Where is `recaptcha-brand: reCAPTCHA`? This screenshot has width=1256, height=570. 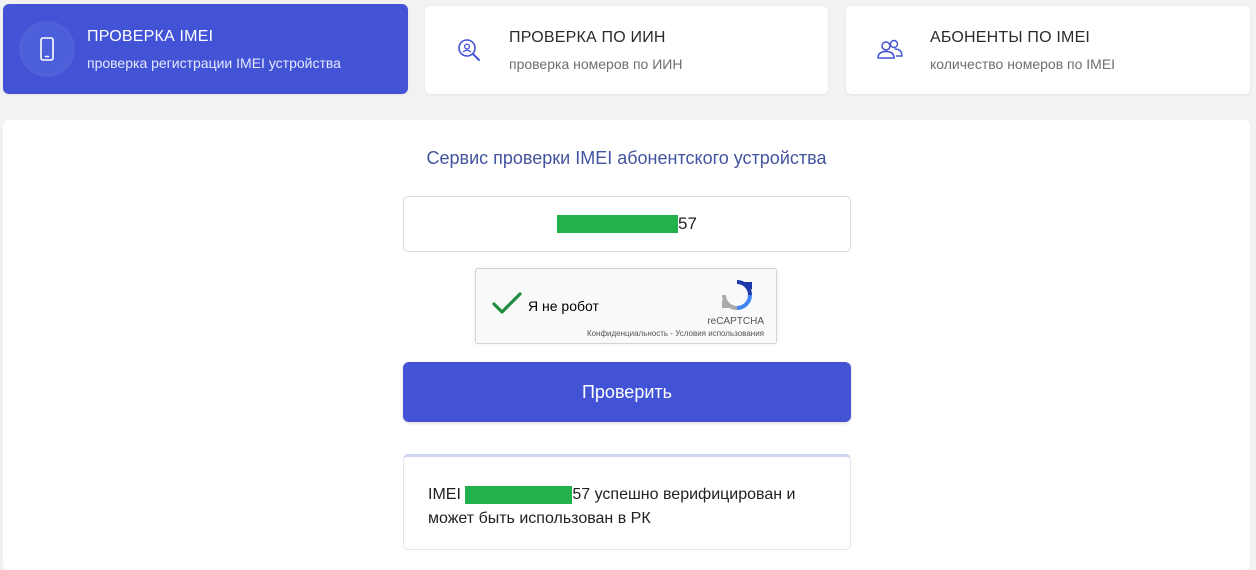
recaptcha-brand: reCAPTCHA is located at coordinates (735, 321).